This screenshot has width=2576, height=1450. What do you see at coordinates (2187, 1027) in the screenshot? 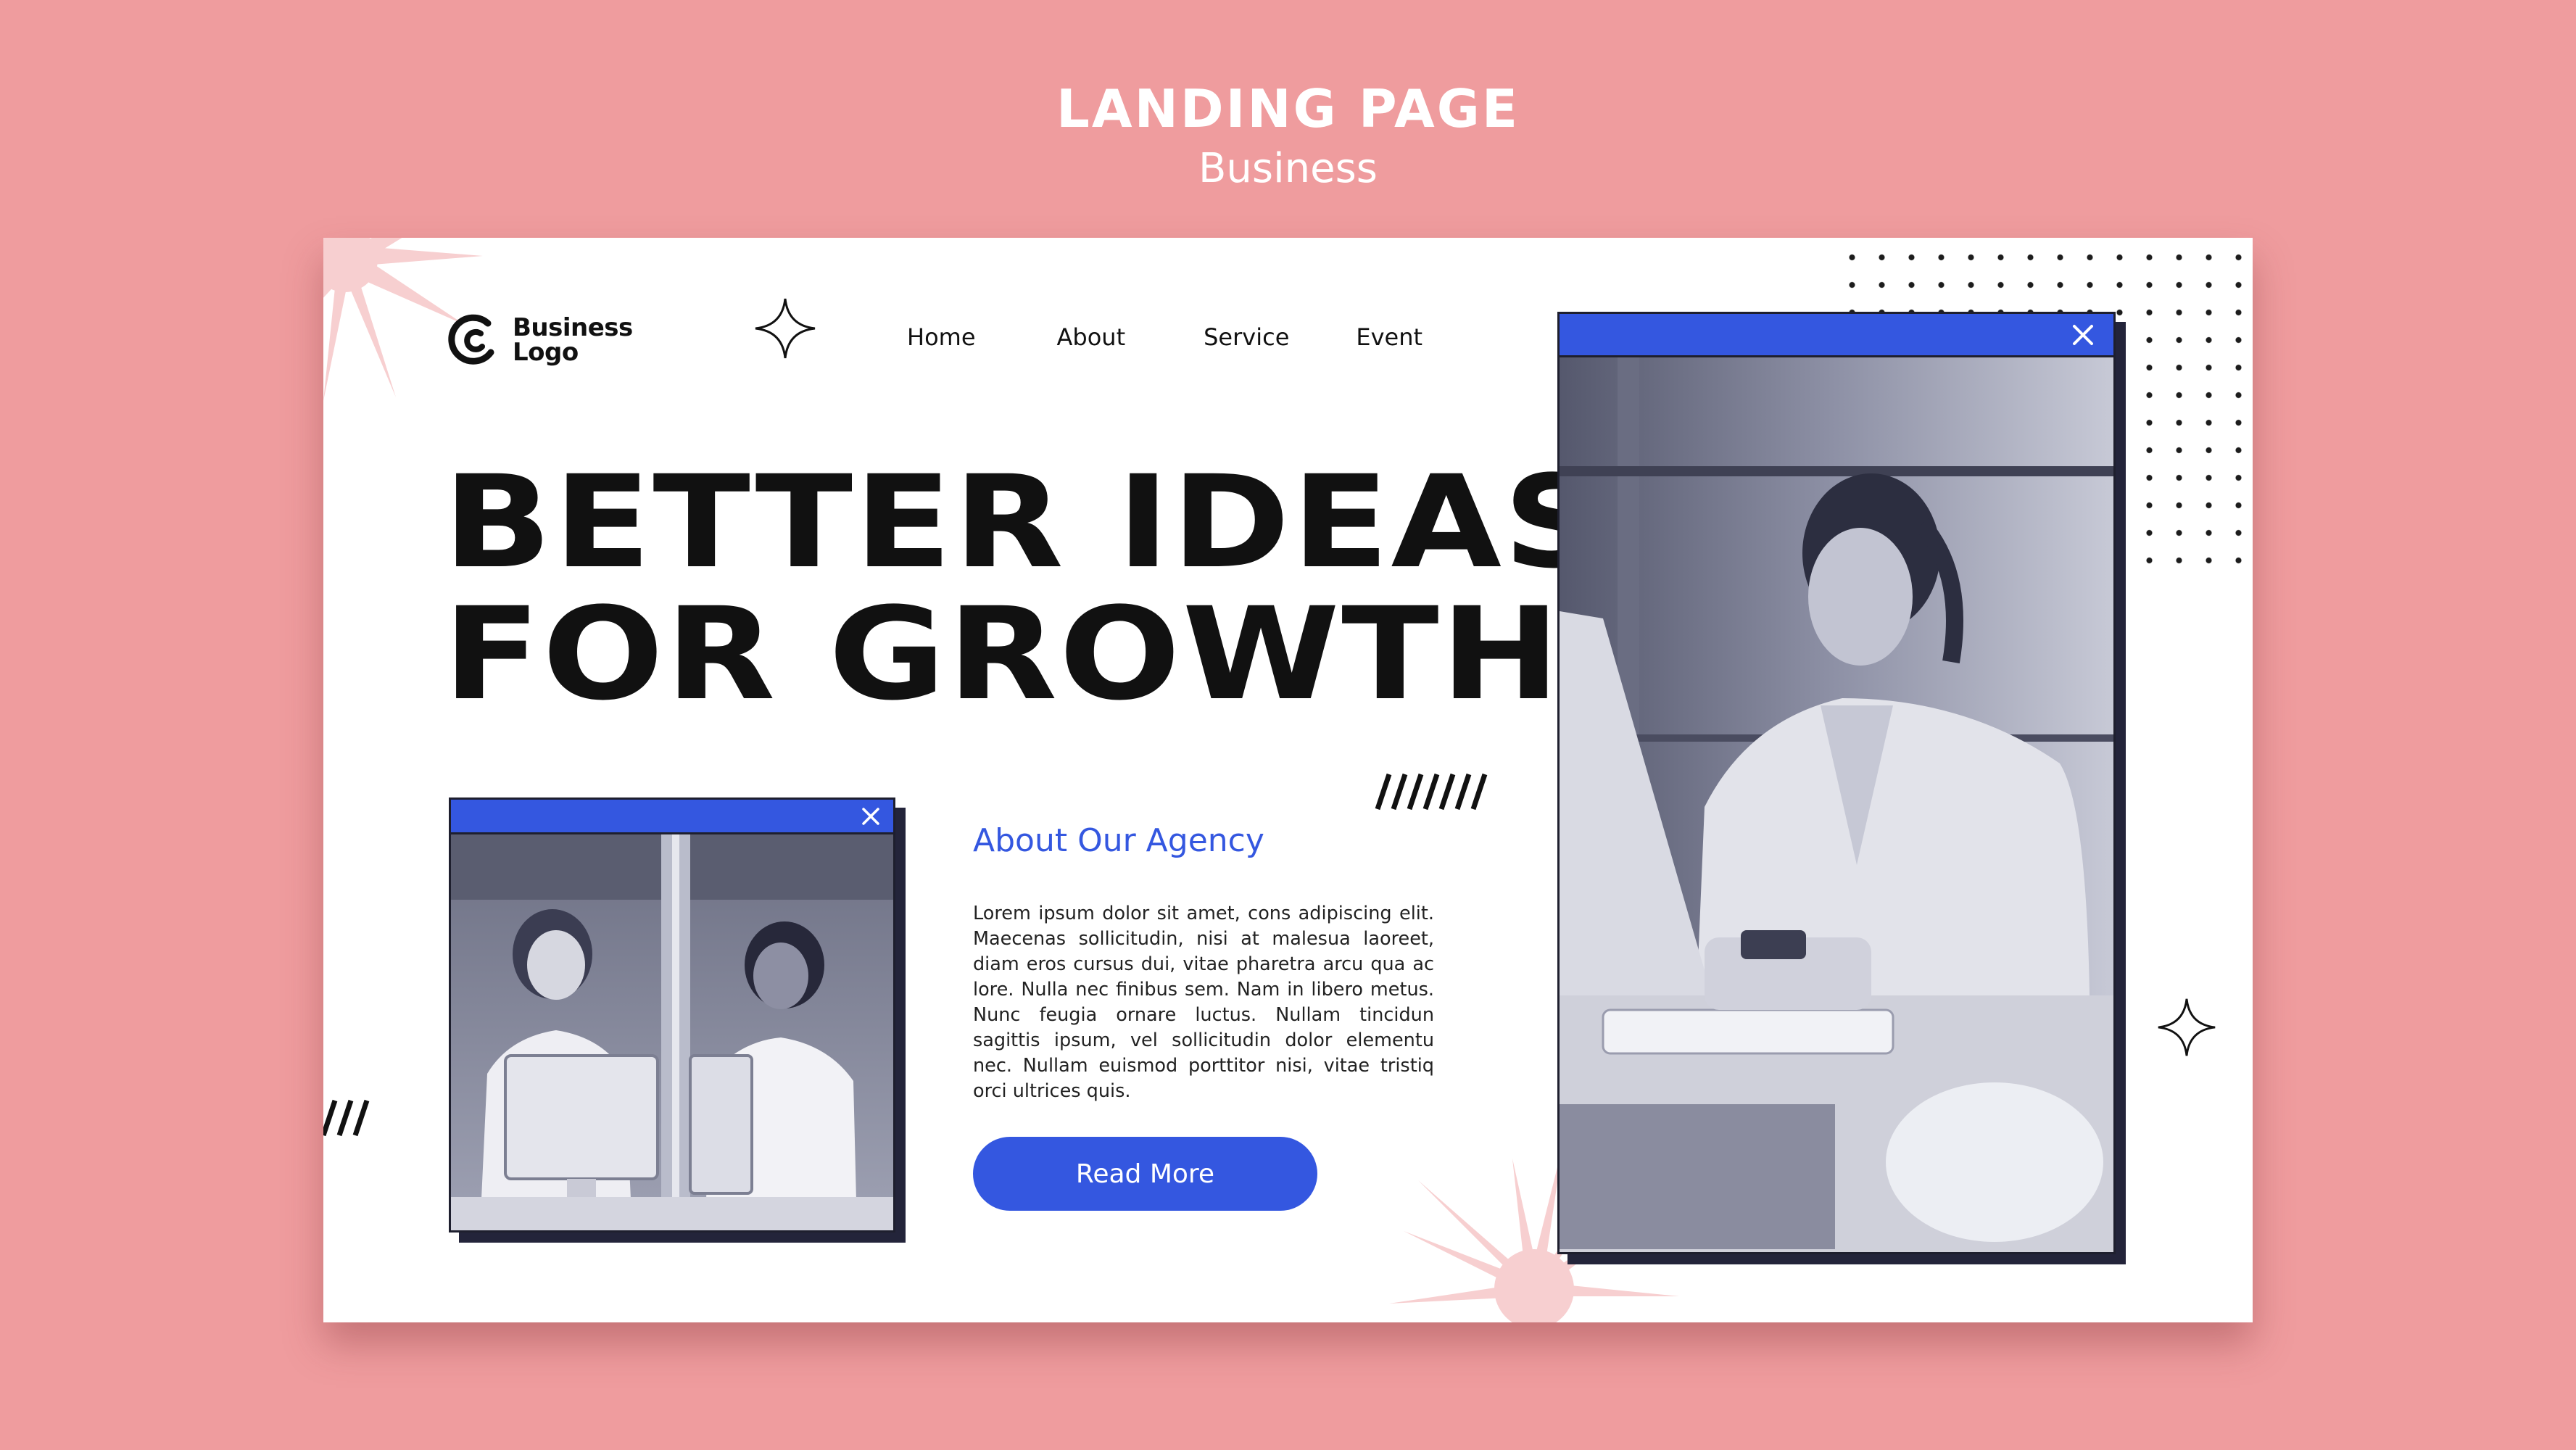
I see `sparkle-icon-right` at bounding box center [2187, 1027].